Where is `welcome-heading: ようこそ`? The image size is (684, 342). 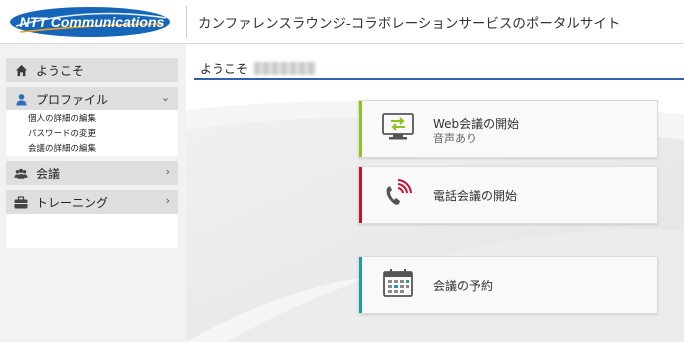
welcome-heading: ようこそ is located at coordinates (224, 69).